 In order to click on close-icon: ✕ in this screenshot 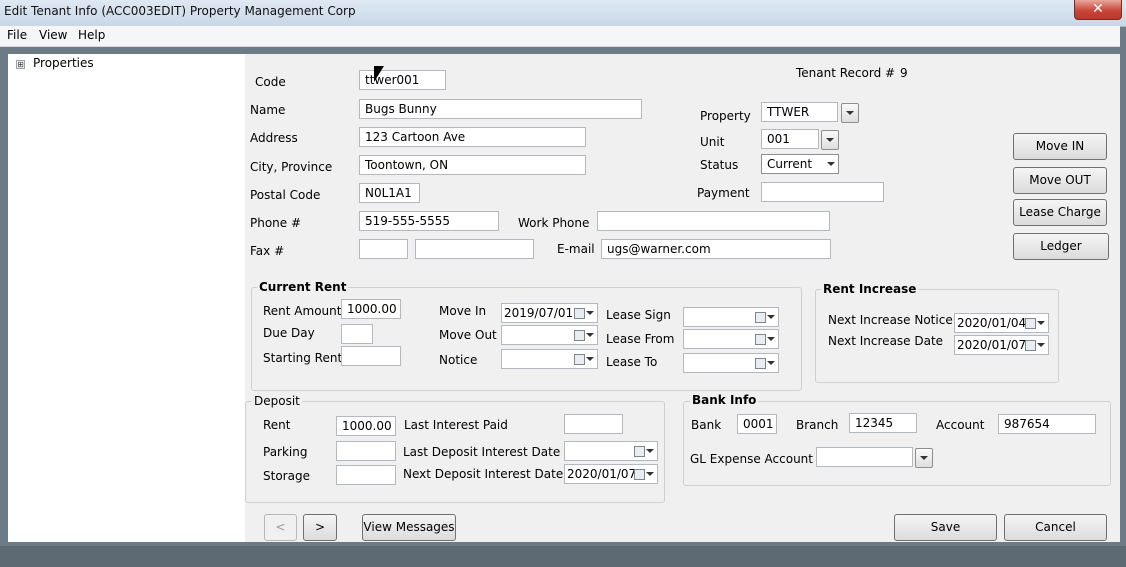, I will do `click(1098, 9)`.